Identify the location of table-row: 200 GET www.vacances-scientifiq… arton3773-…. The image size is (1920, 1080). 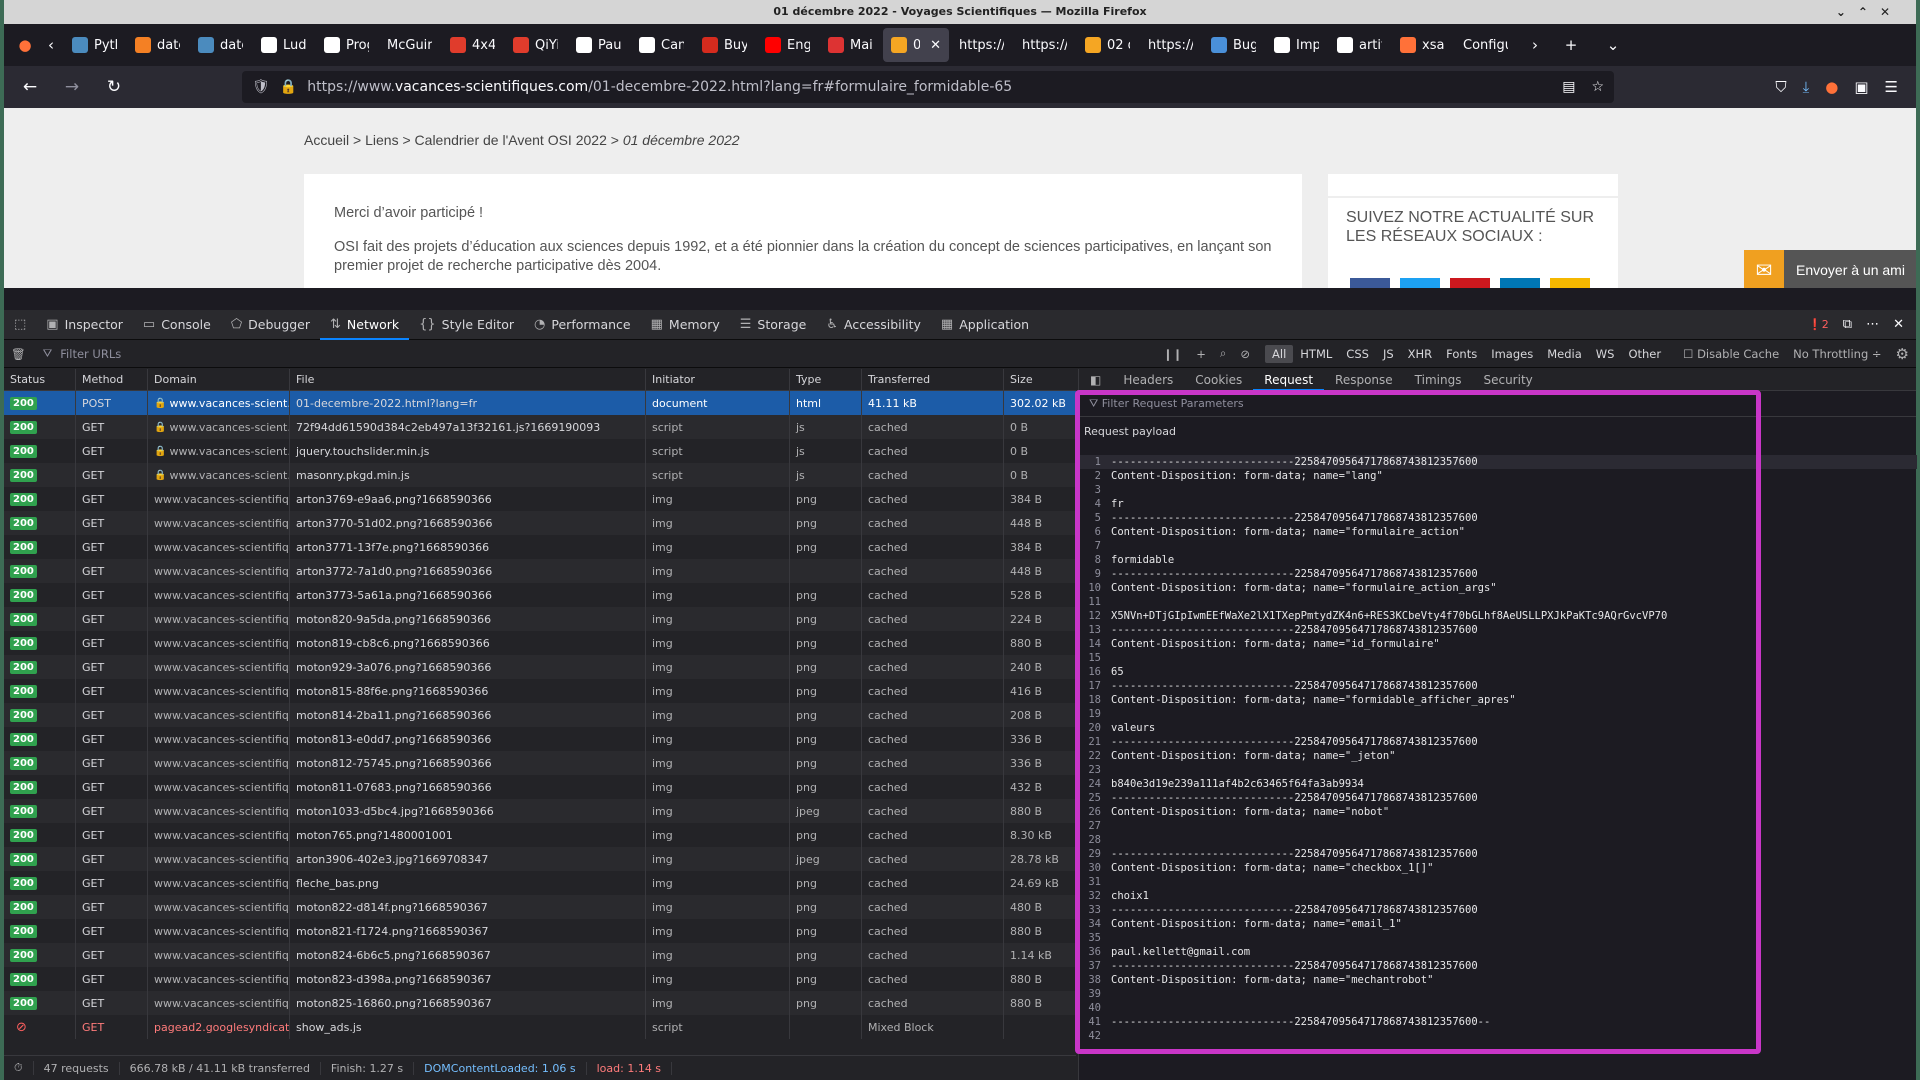
(540, 595).